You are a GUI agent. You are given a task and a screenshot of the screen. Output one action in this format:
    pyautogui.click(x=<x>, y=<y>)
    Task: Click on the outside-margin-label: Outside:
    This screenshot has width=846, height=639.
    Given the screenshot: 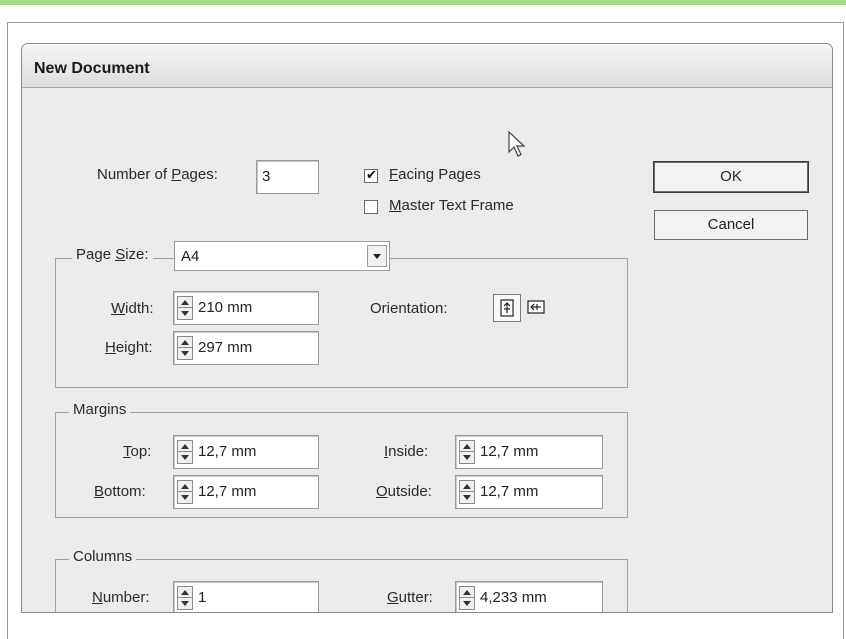 What is the action you would take?
    pyautogui.click(x=404, y=491)
    